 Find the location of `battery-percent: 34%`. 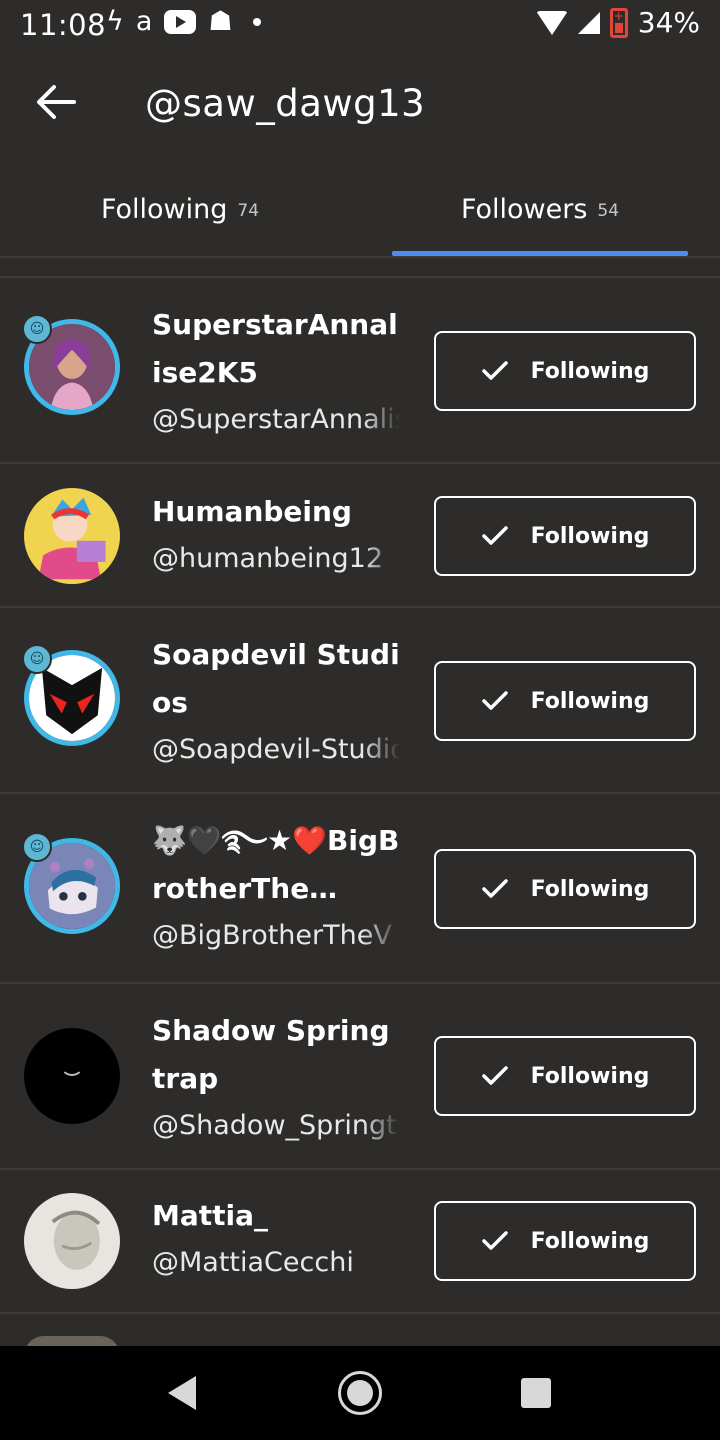

battery-percent: 34% is located at coordinates (668, 22).